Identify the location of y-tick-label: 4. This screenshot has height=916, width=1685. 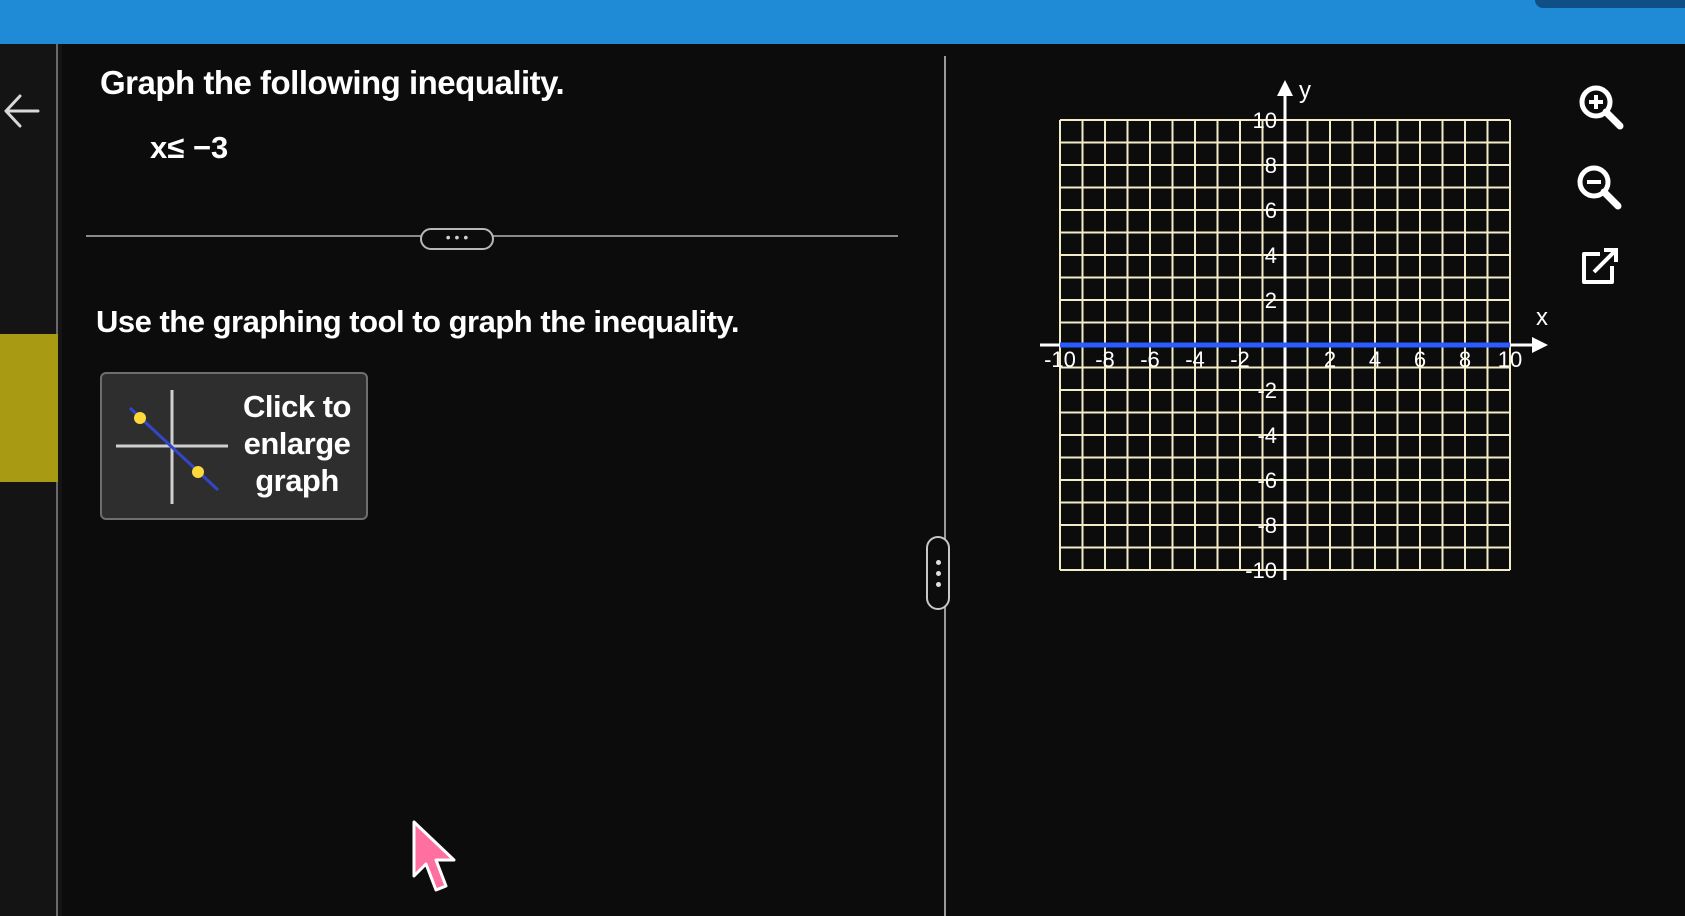
(1271, 255).